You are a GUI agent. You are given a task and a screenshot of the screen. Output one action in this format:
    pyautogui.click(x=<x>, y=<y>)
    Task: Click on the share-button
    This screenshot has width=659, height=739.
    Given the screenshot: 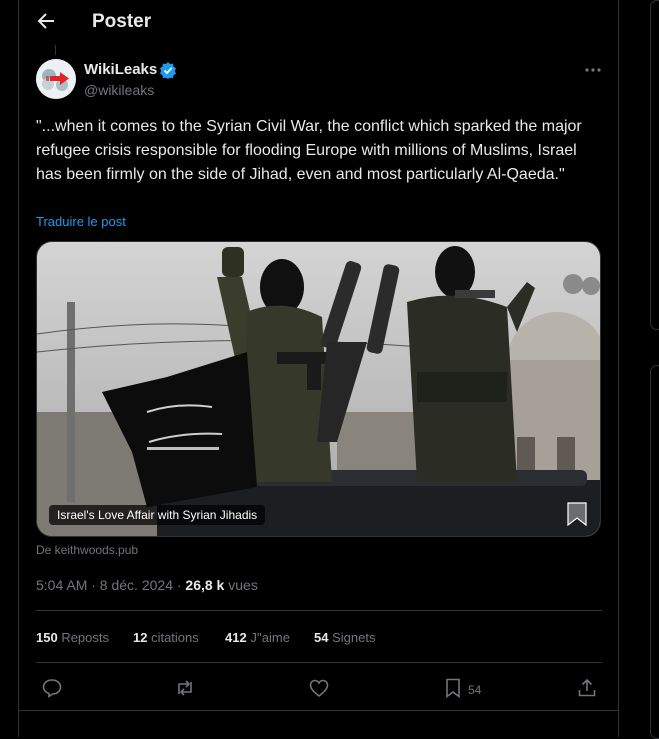 What is the action you would take?
    pyautogui.click(x=587, y=688)
    